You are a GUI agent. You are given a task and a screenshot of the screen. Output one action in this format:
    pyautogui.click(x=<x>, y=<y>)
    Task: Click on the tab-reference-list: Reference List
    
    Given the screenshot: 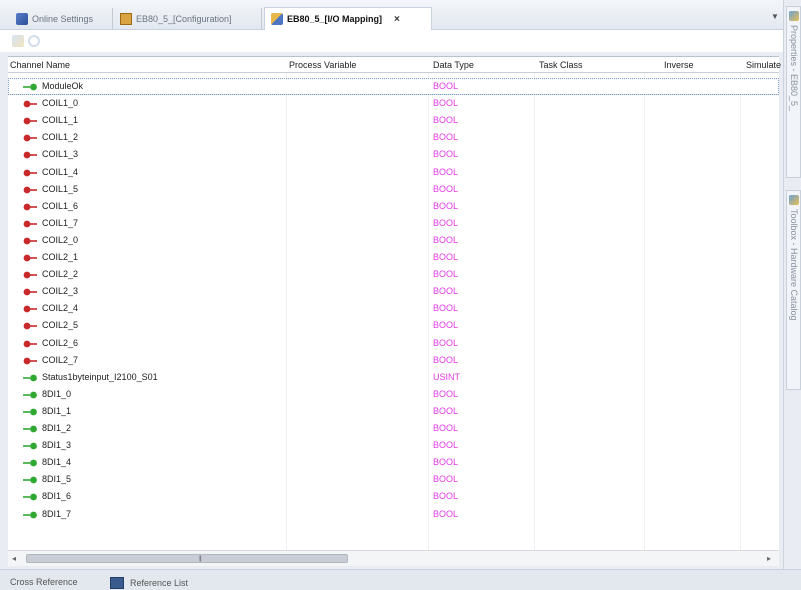 What is the action you would take?
    pyautogui.click(x=149, y=583)
    